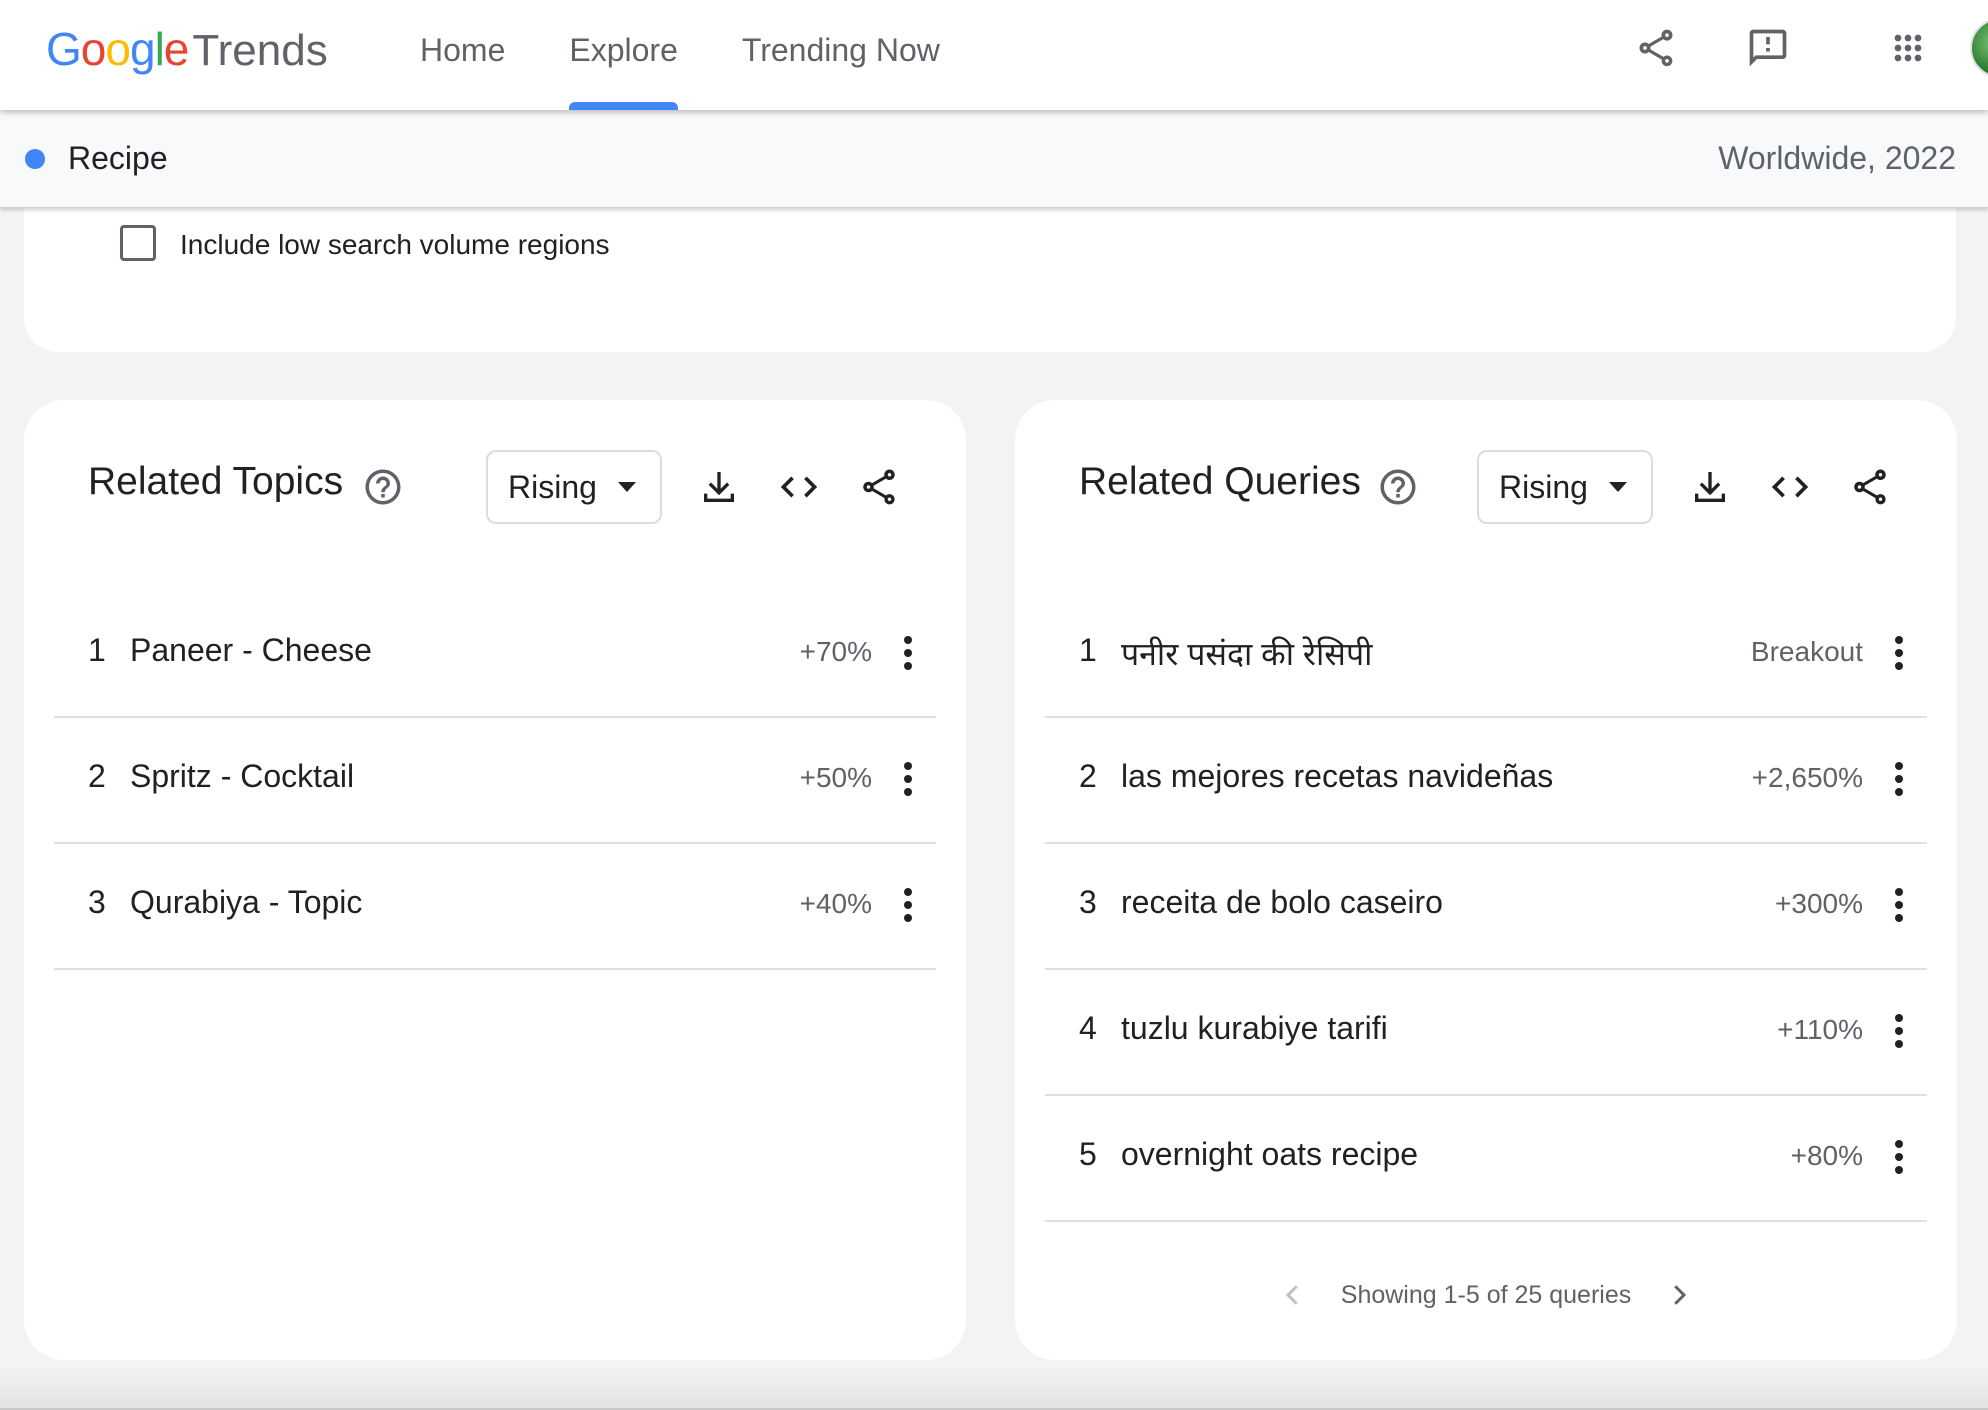 The width and height of the screenshot is (1988, 1410). What do you see at coordinates (623, 106) in the screenshot?
I see `active-tab-indicator` at bounding box center [623, 106].